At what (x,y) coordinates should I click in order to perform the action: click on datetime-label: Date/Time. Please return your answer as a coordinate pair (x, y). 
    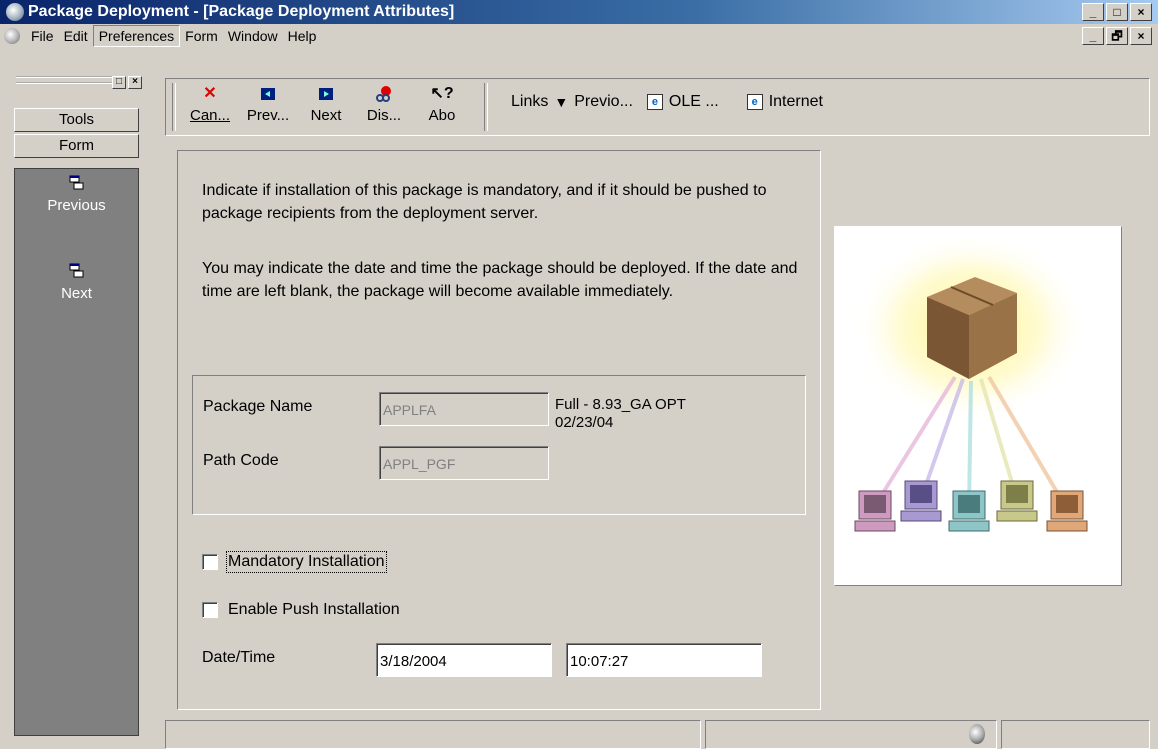
    Looking at the image, I should click on (239, 657).